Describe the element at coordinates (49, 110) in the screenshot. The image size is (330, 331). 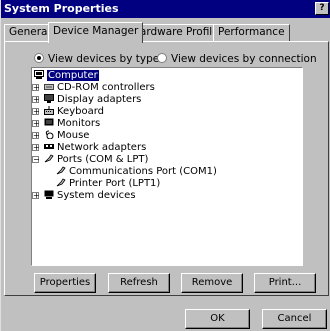
I see `keyboard-icon` at that location.